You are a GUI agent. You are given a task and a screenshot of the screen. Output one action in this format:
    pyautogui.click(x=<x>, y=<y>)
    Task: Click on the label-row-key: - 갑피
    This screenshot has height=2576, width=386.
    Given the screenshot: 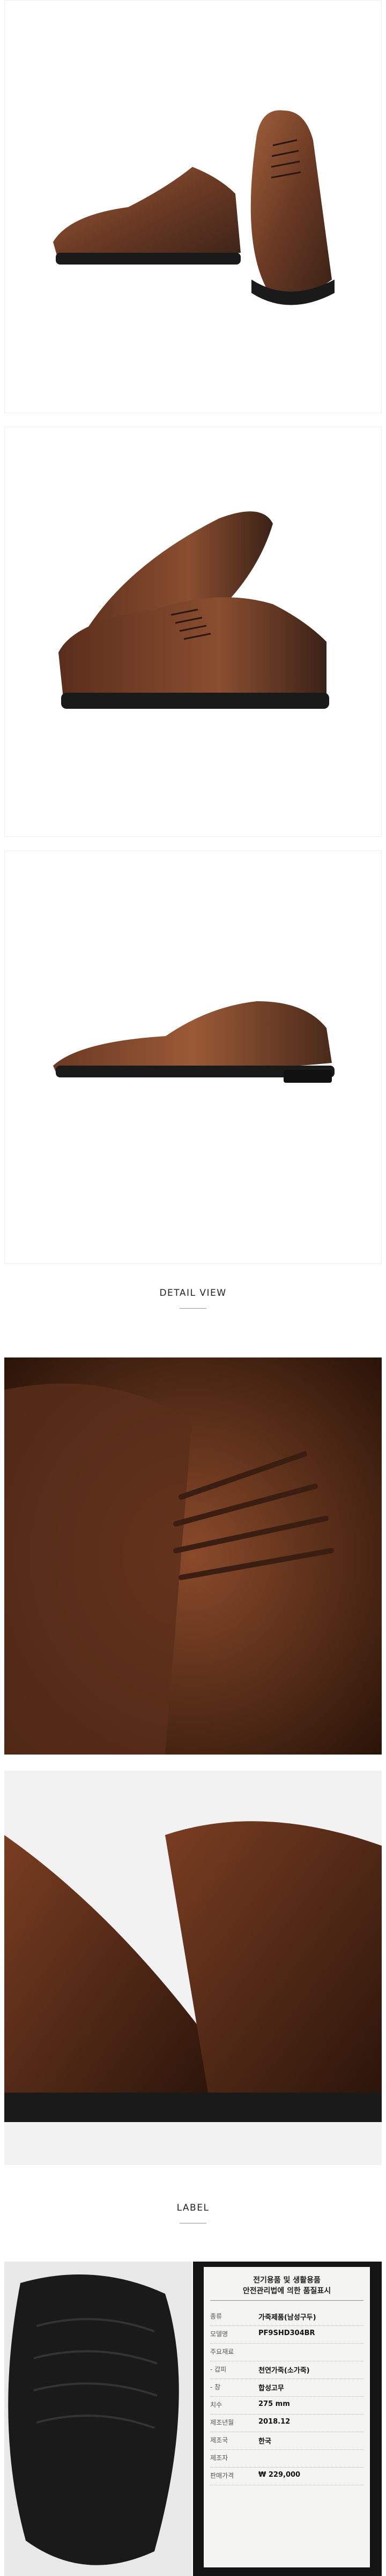 What is the action you would take?
    pyautogui.click(x=218, y=2369)
    